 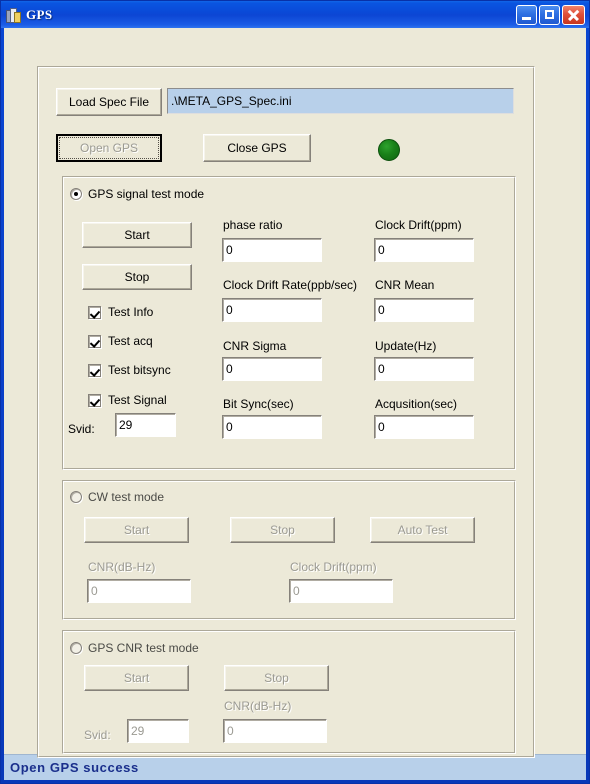 I want to click on application-icon, so click(x=13, y=15).